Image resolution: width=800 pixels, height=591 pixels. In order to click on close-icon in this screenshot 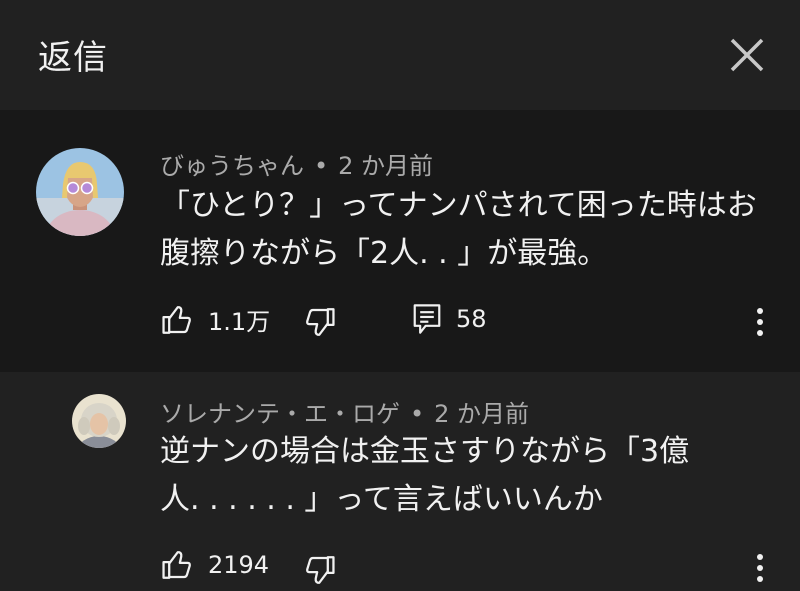, I will do `click(747, 55)`.